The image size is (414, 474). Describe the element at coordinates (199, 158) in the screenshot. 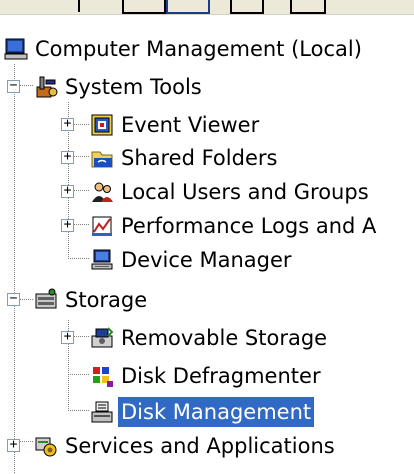

I see `tree-node-label: Shared Folders` at that location.